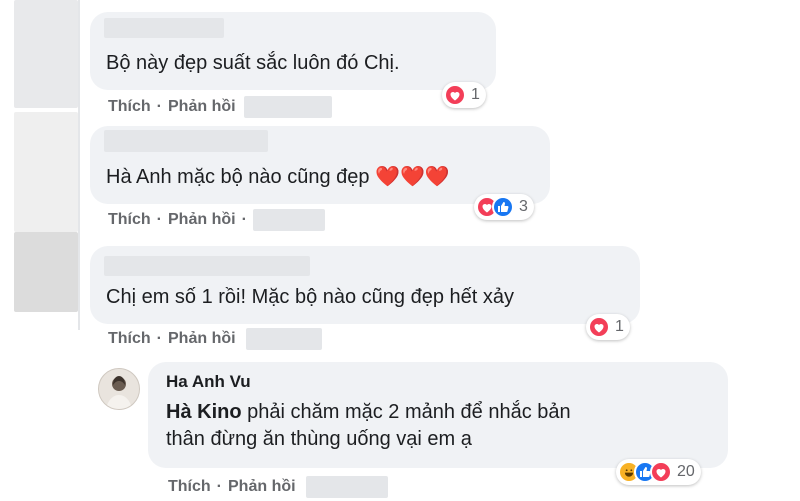  What do you see at coordinates (293, 51) in the screenshot?
I see `comment-bubble: Bộ này đẹp suất sắc luôn đó Chị.` at bounding box center [293, 51].